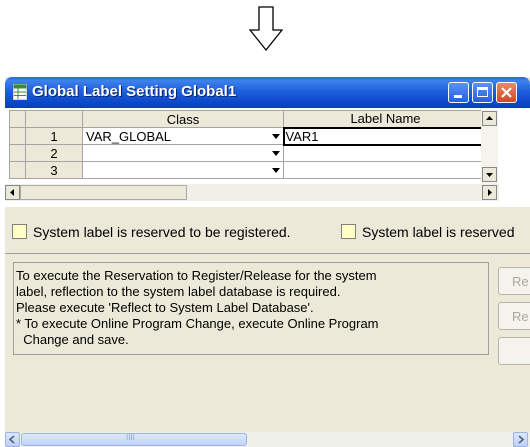 The height and width of the screenshot is (447, 530). I want to click on grid-vertical-scrollbar, so click(489, 147).